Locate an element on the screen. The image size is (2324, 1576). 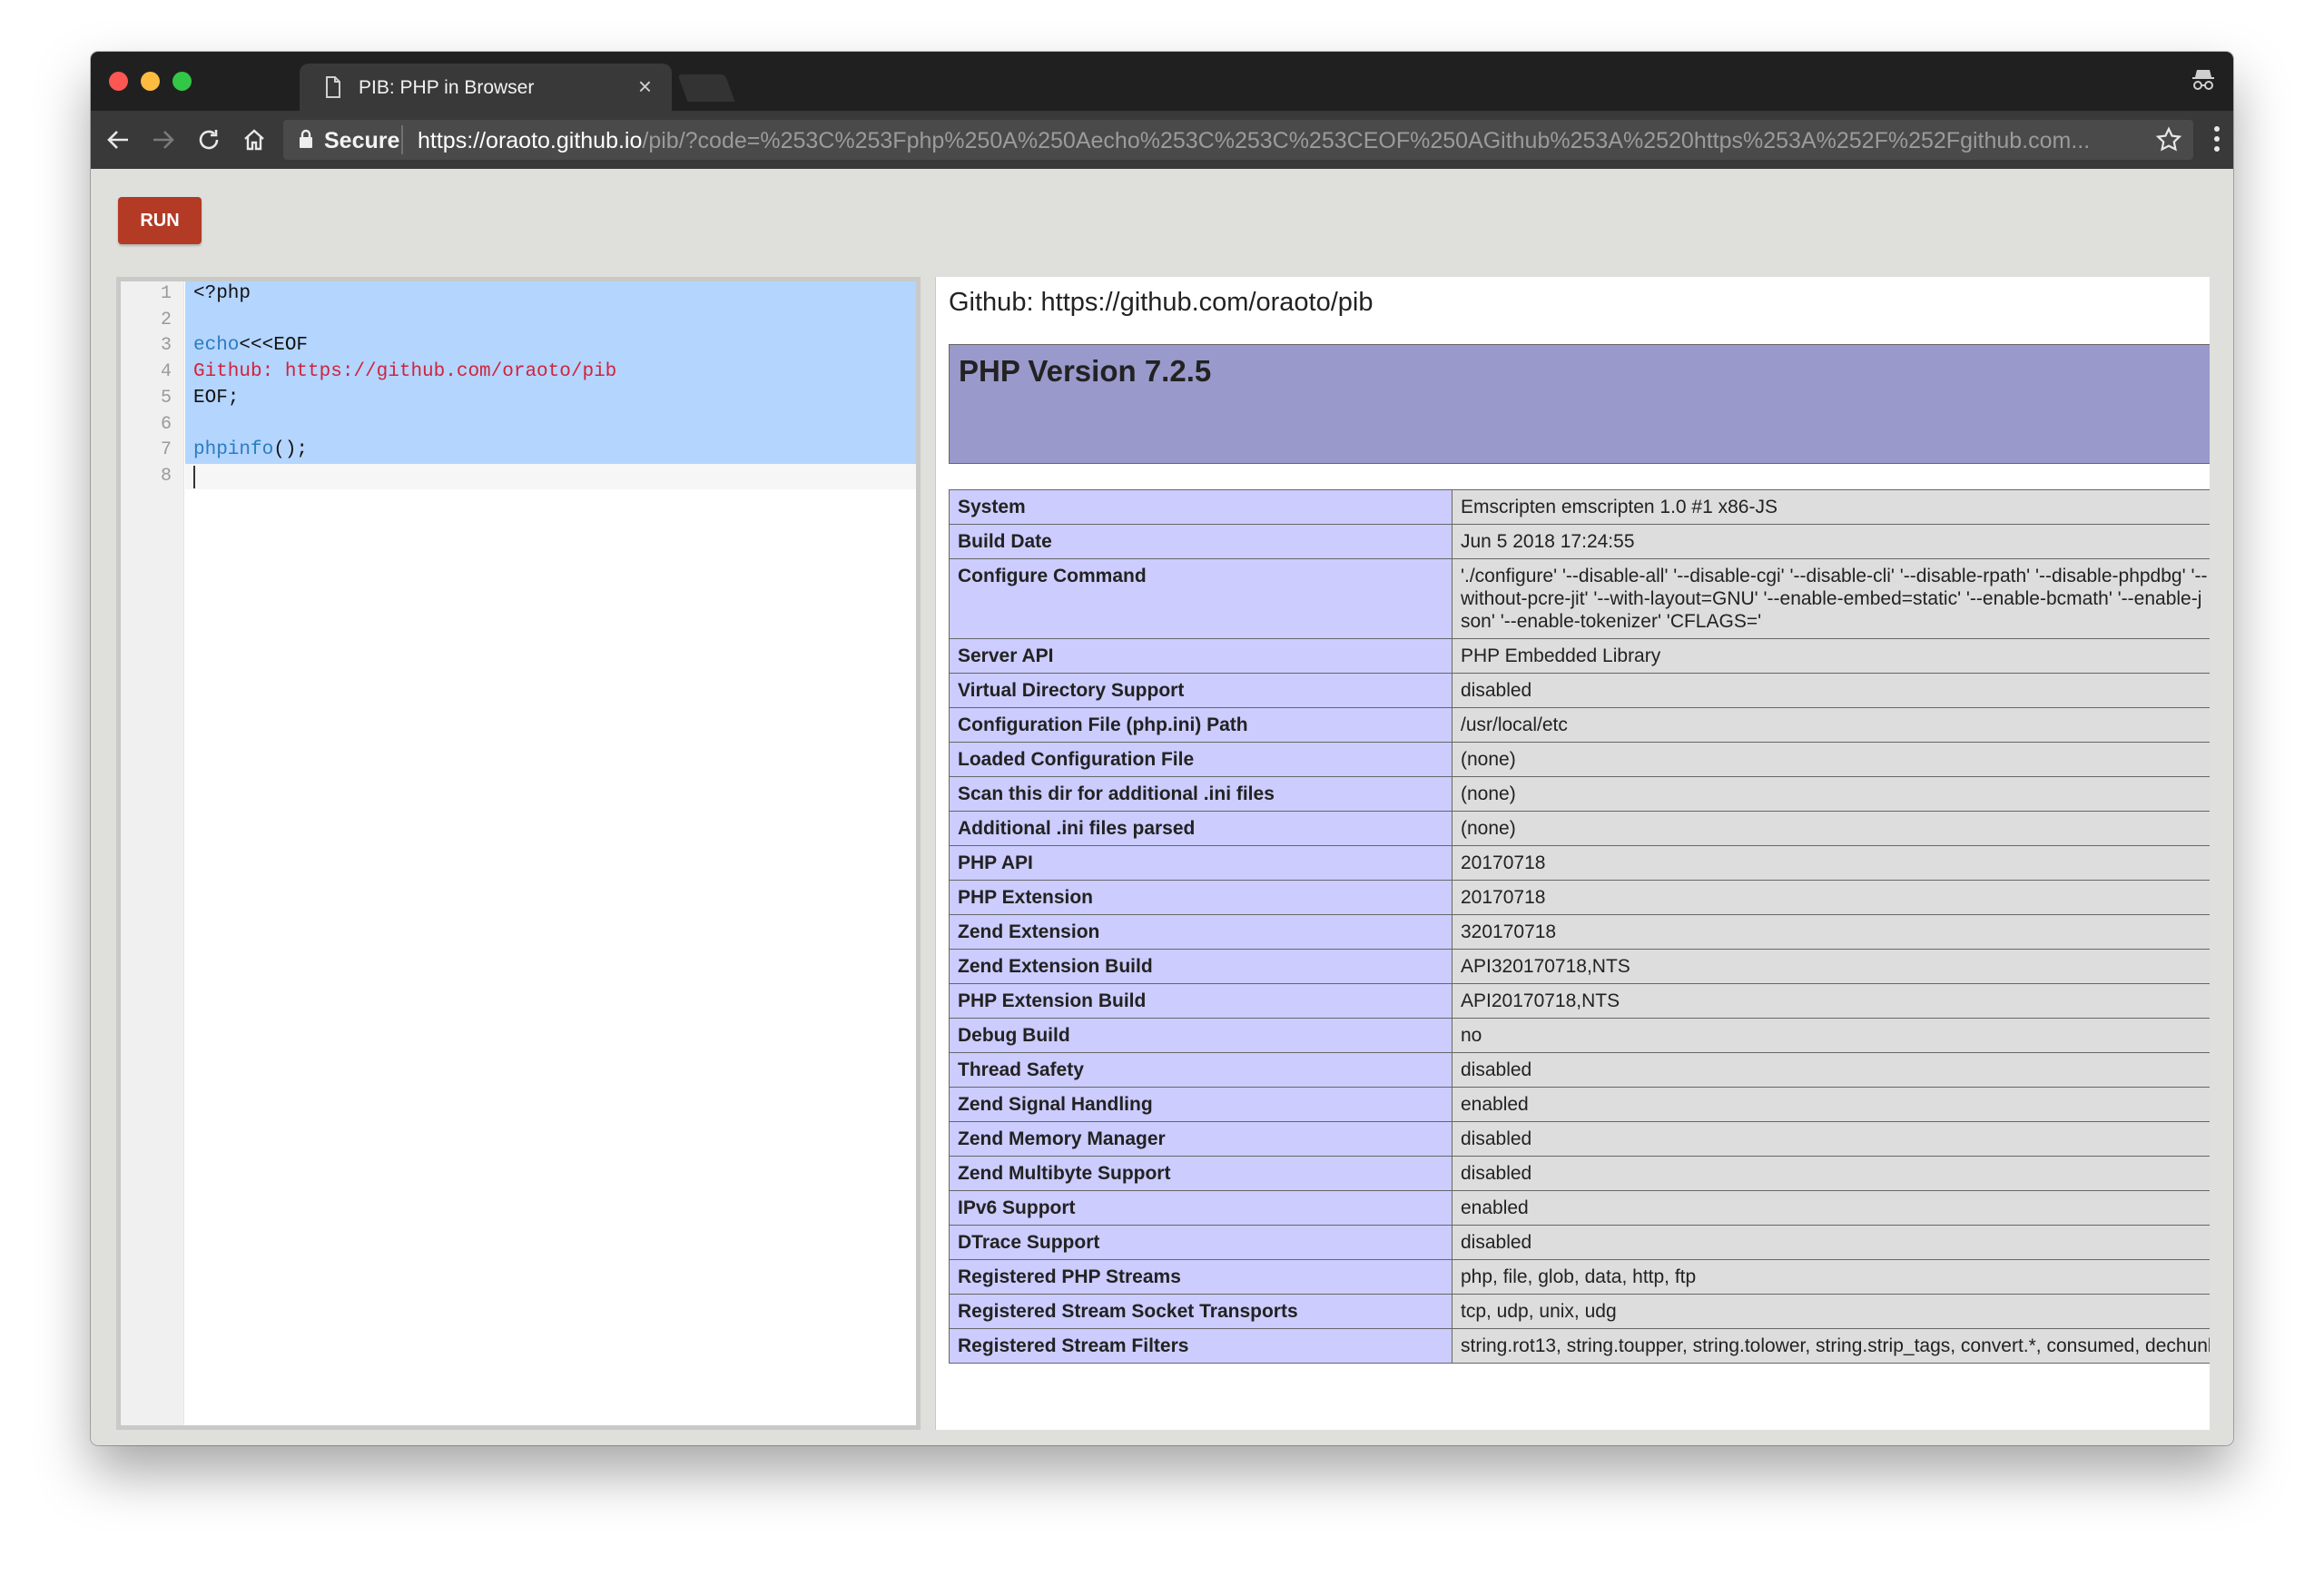
reload-icon is located at coordinates (208, 139).